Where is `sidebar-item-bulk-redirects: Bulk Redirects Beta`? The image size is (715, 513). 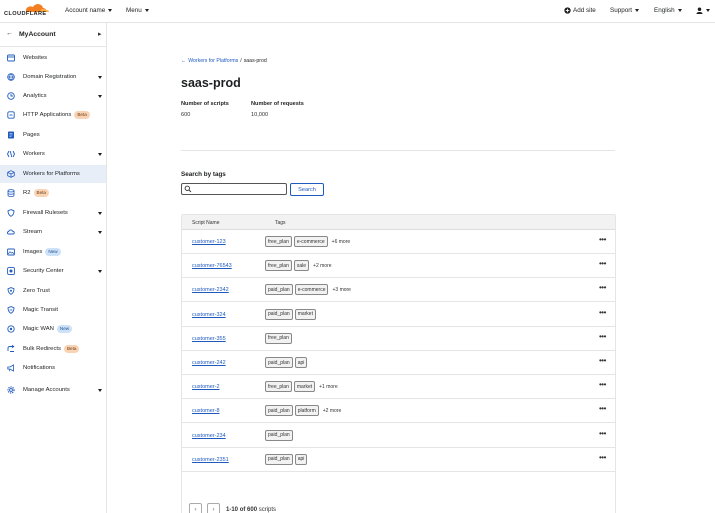
sidebar-item-bulk-redirects: Bulk Redirects Beta is located at coordinates (53, 349).